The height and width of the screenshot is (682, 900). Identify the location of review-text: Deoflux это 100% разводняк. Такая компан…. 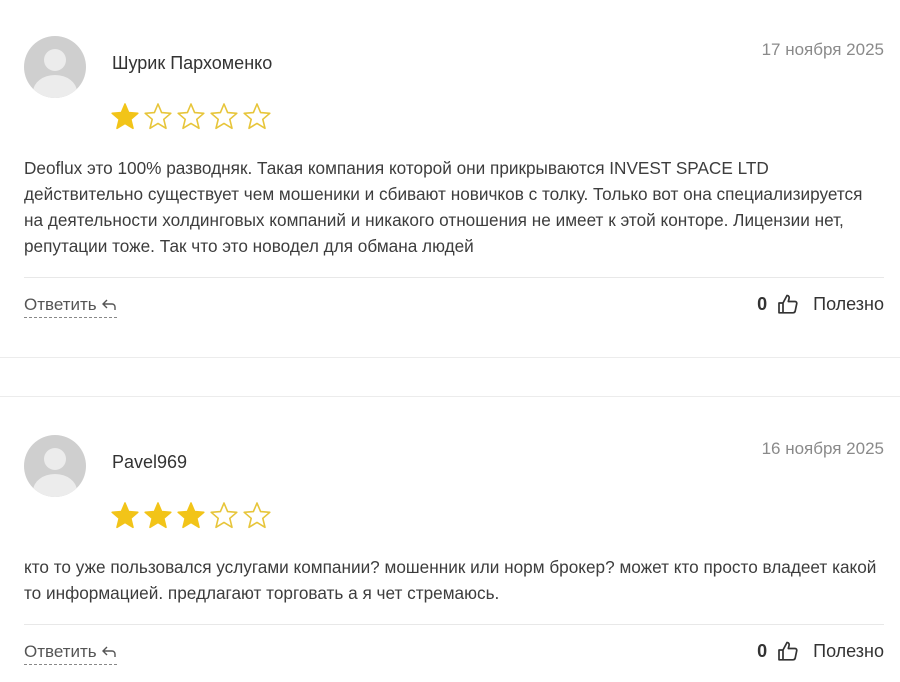
(443, 207).